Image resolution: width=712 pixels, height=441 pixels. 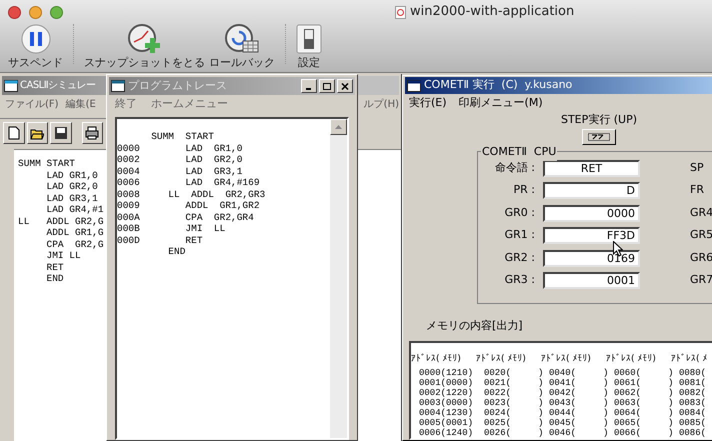 I want to click on register-field: 0169, so click(x=591, y=258).